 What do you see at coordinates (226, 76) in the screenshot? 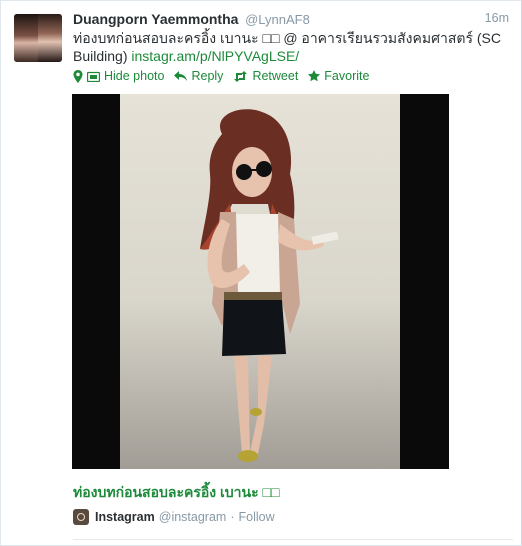
I see `tweet-actions: Hide photo Reply Retweet Favorite` at bounding box center [226, 76].